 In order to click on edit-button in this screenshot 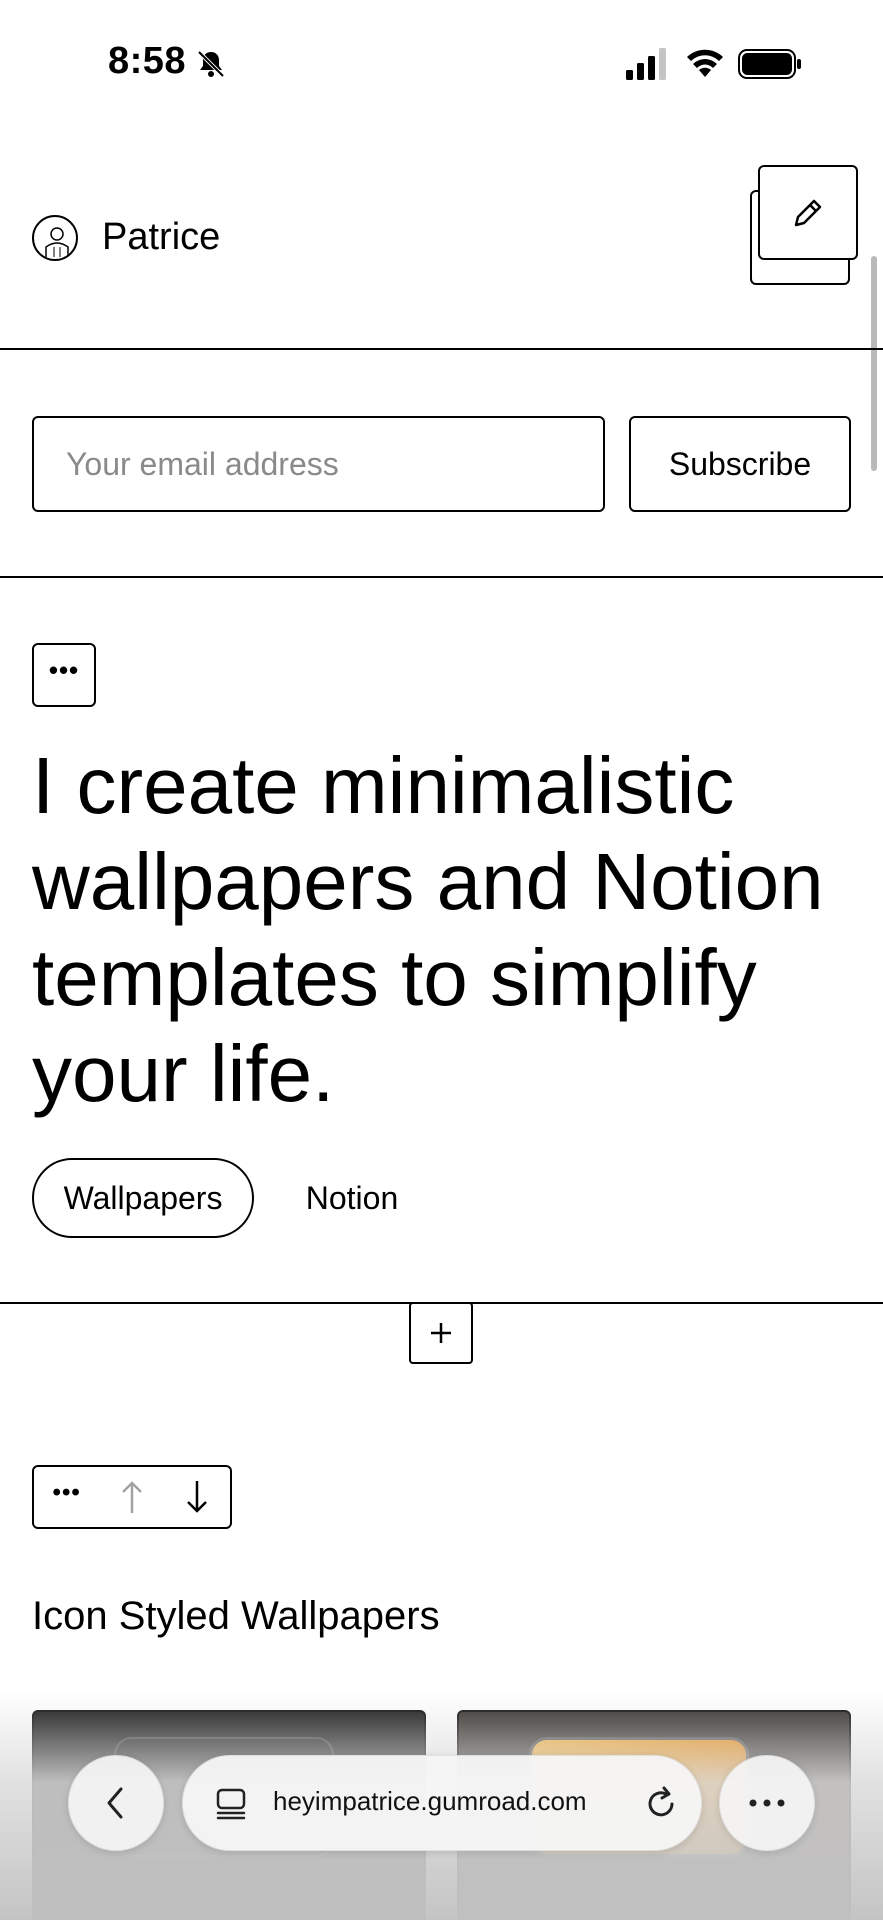, I will do `click(808, 212)`.